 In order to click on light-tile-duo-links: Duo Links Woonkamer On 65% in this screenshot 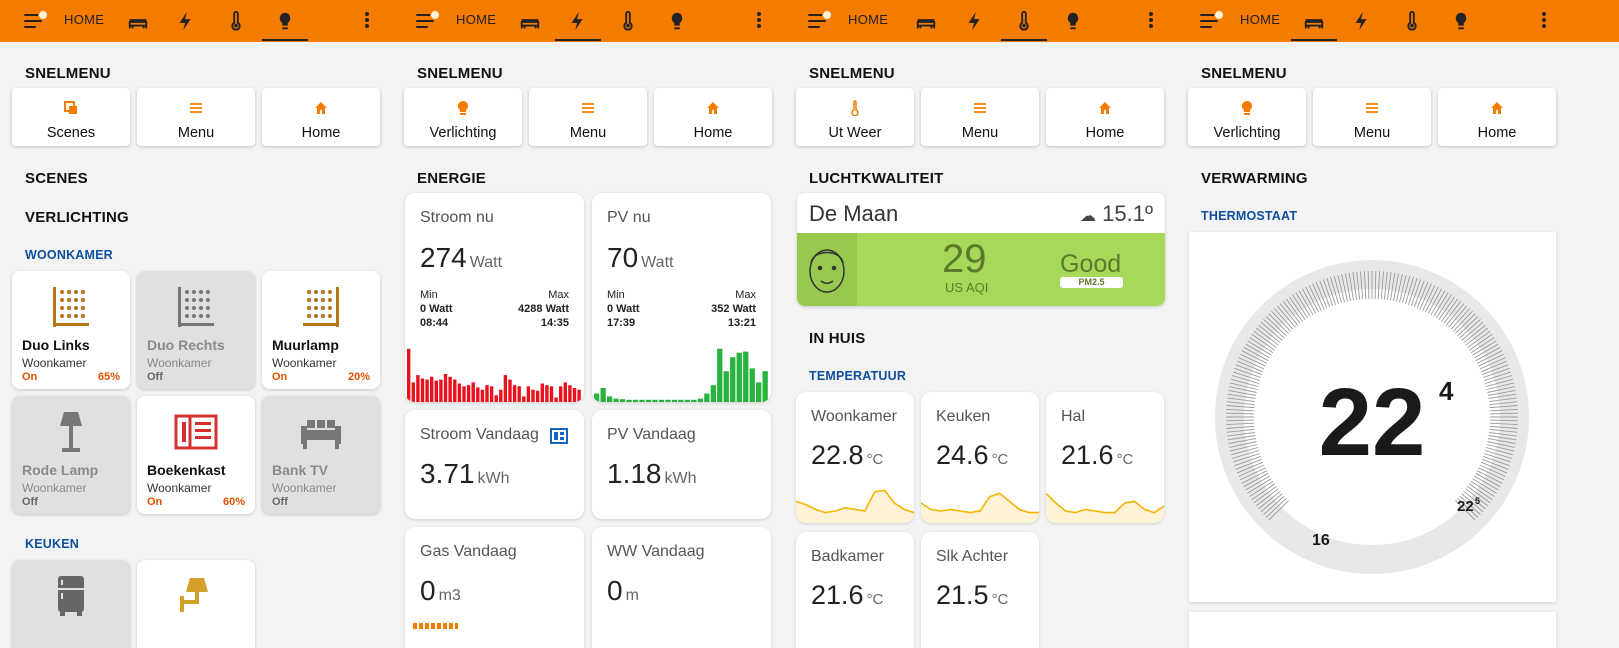, I will do `click(71, 330)`.